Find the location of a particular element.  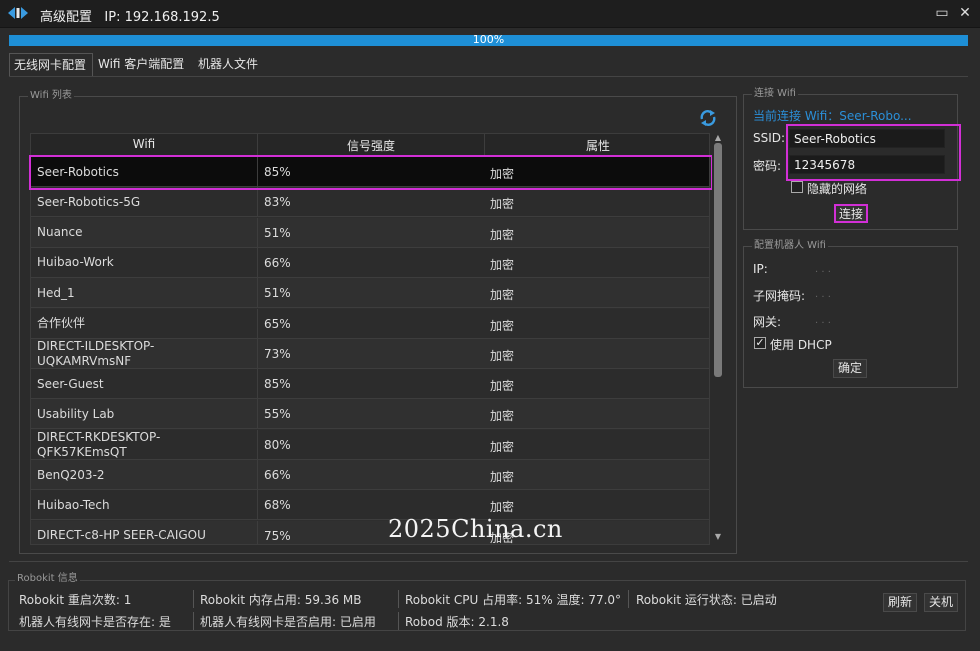

table-row: Usability Lab 55% 加密 is located at coordinates (370, 414).